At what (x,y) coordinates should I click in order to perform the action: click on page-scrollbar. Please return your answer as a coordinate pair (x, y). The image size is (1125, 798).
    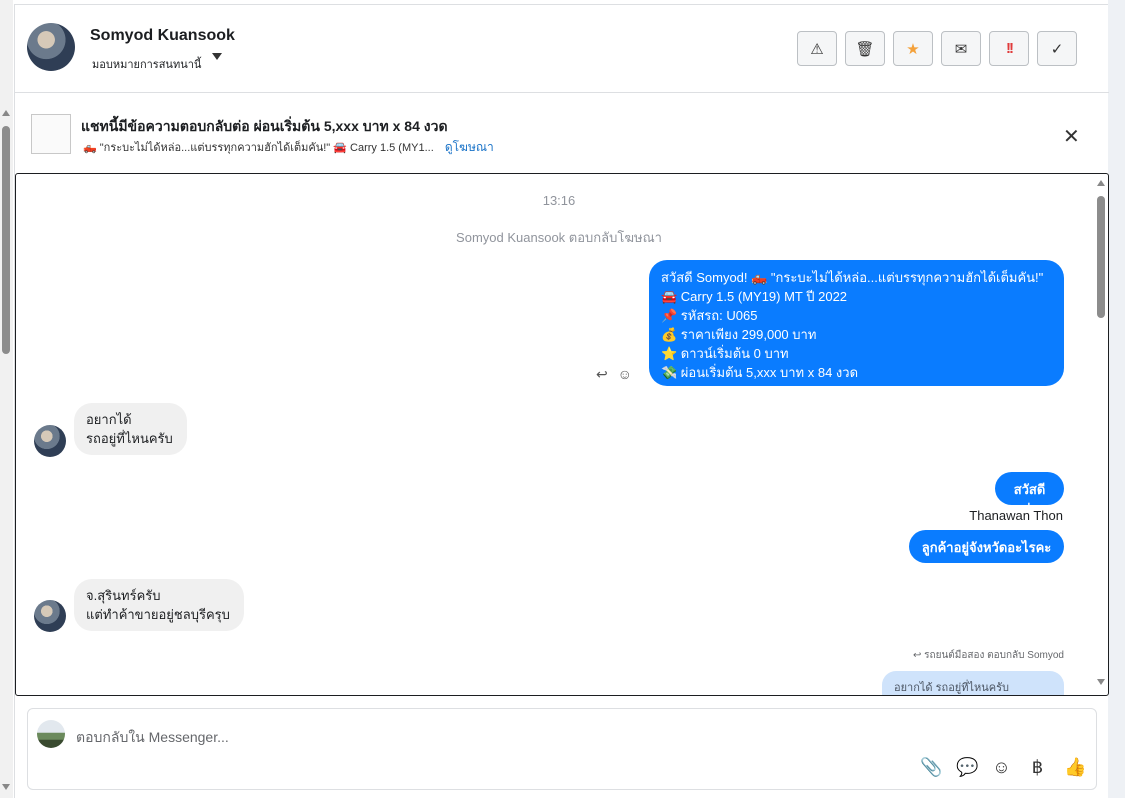
    Looking at the image, I should click on (6, 399).